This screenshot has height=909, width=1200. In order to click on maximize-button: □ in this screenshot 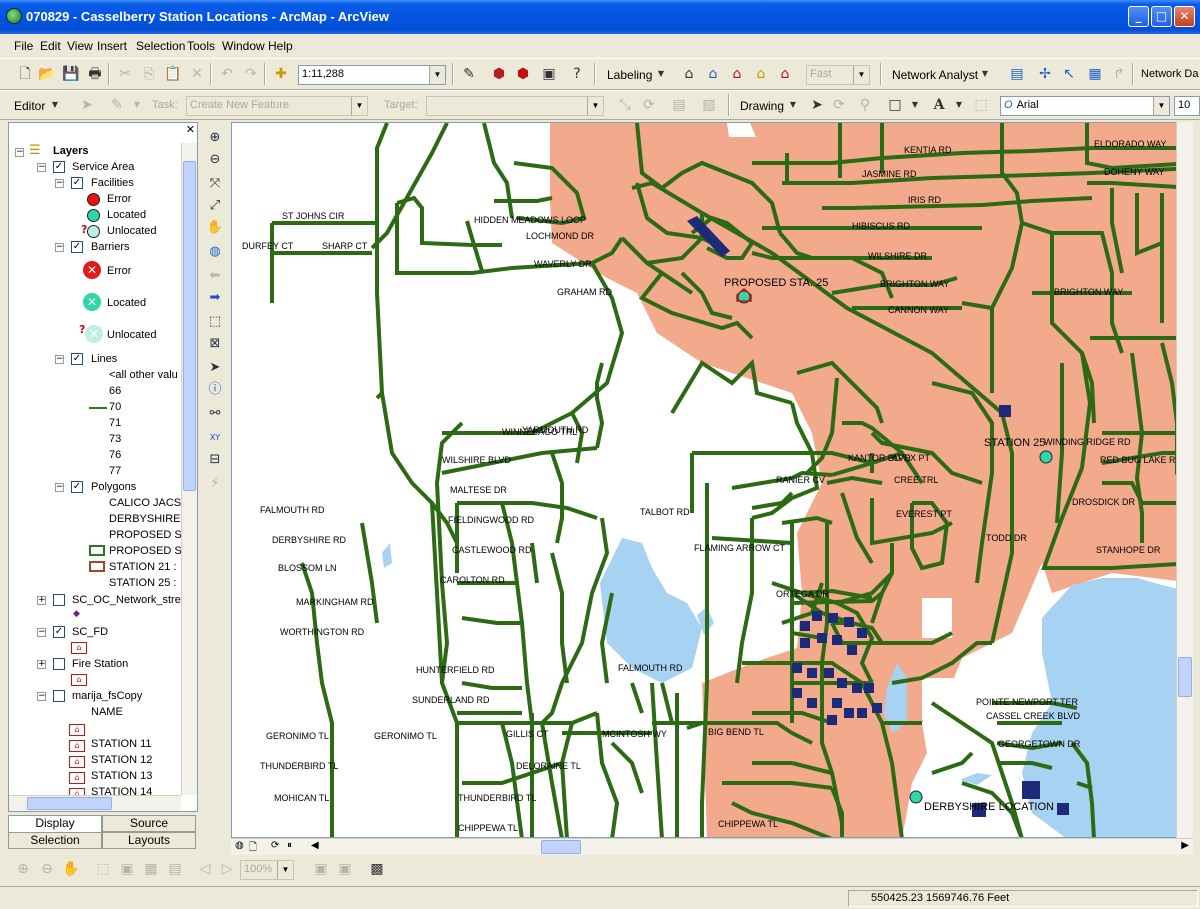, I will do `click(1161, 16)`.